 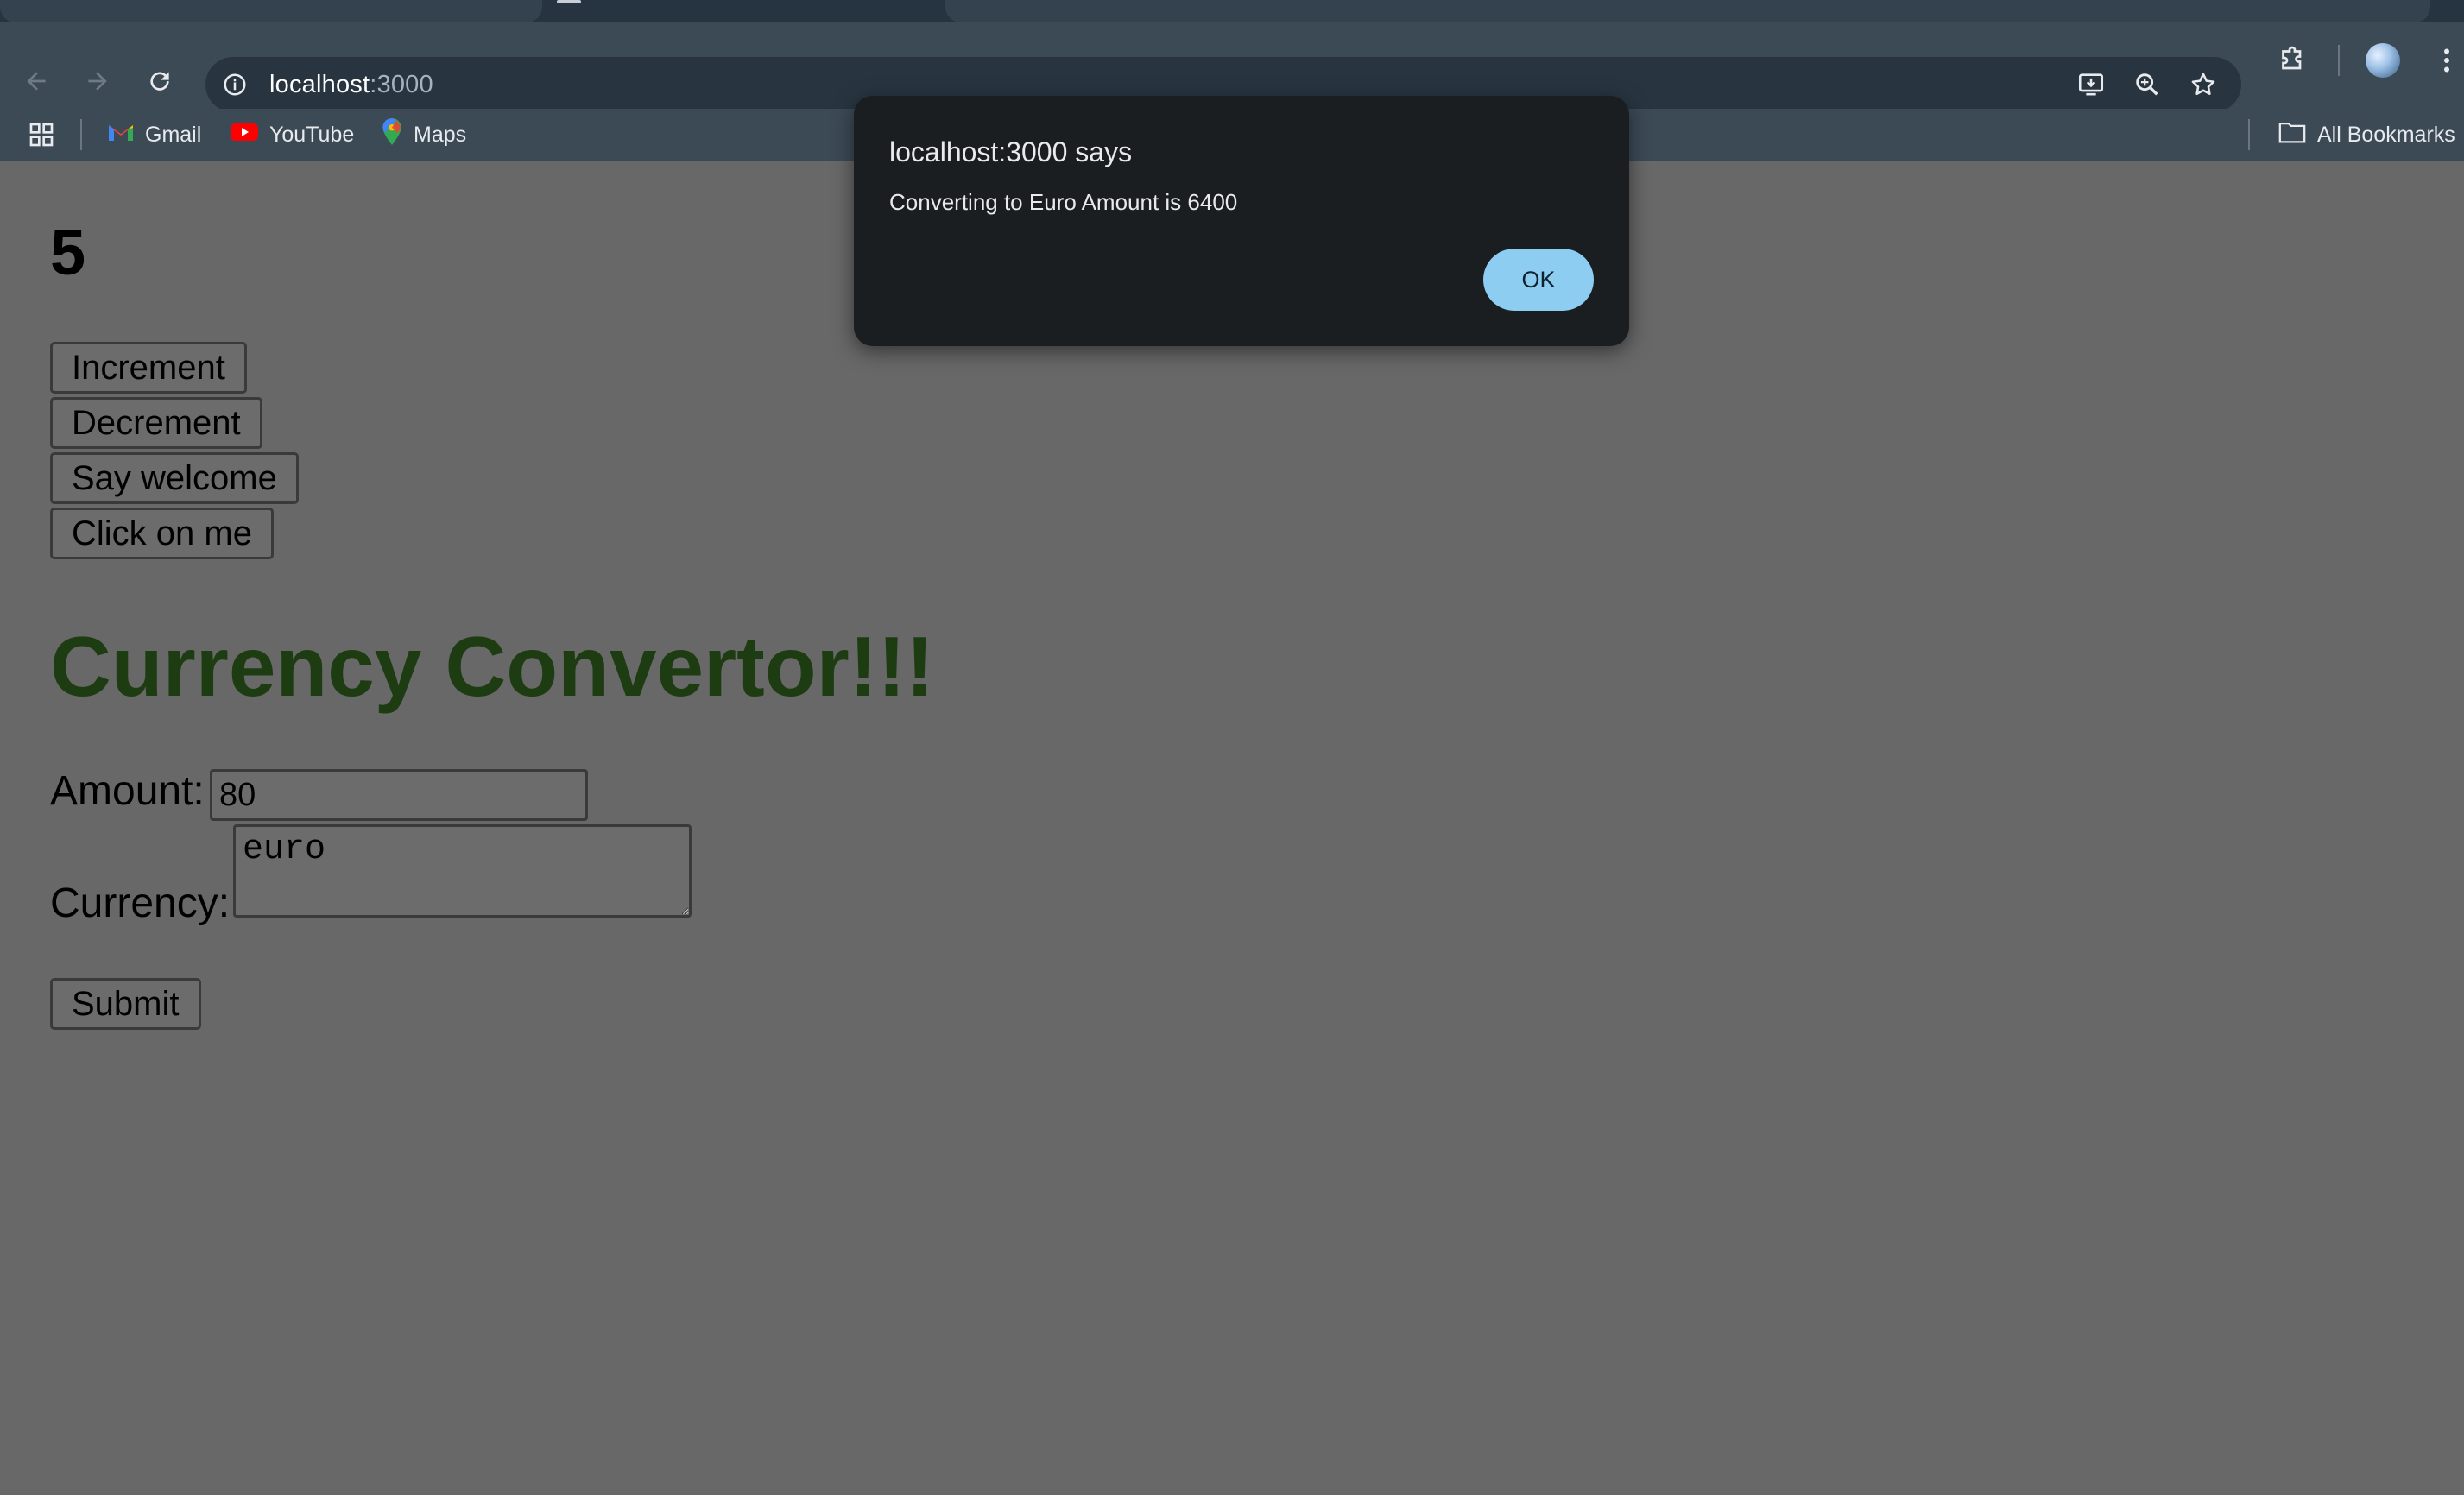 I want to click on all-bookmarks: All Bookmarks, so click(x=2366, y=134).